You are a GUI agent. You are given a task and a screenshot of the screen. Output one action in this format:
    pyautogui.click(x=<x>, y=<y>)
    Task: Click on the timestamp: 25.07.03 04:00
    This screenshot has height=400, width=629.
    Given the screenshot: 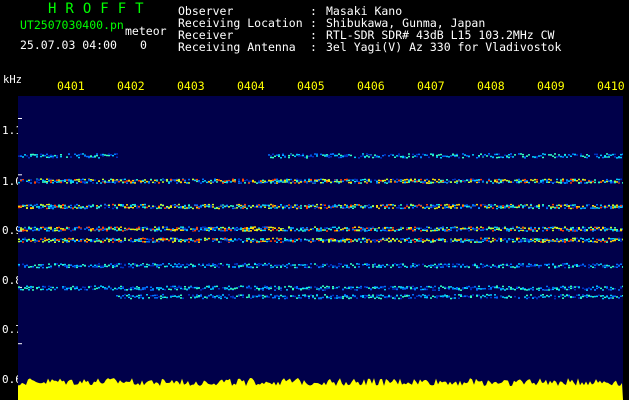 What is the action you would take?
    pyautogui.click(x=68, y=45)
    